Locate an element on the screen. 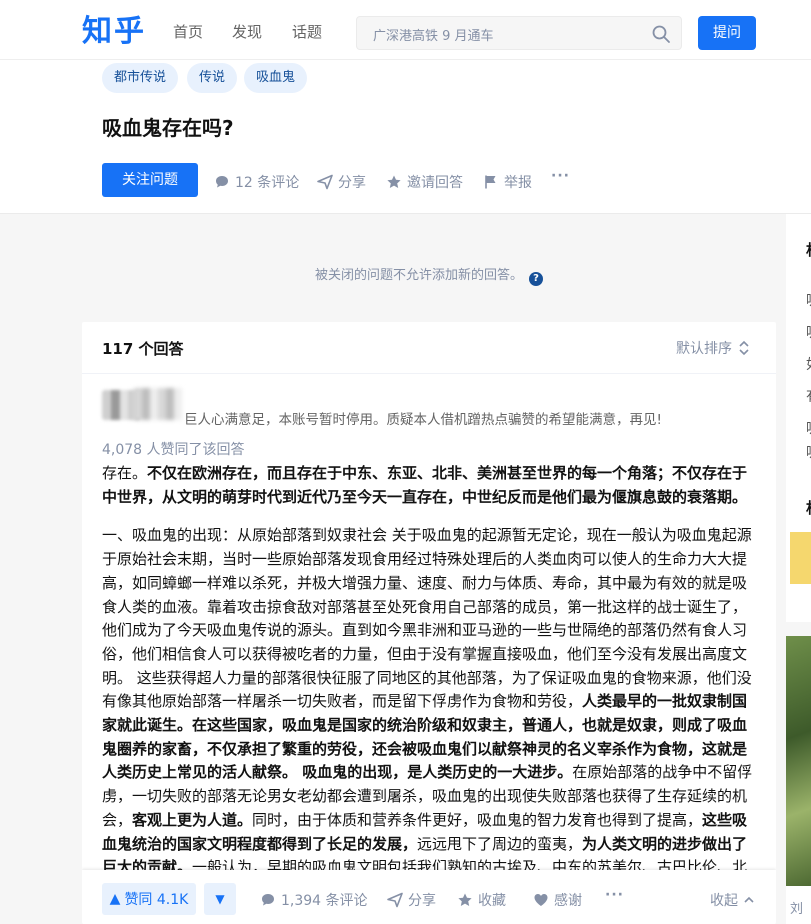 The height and width of the screenshot is (924, 811). collect-button: 收藏 is located at coordinates (481, 900).